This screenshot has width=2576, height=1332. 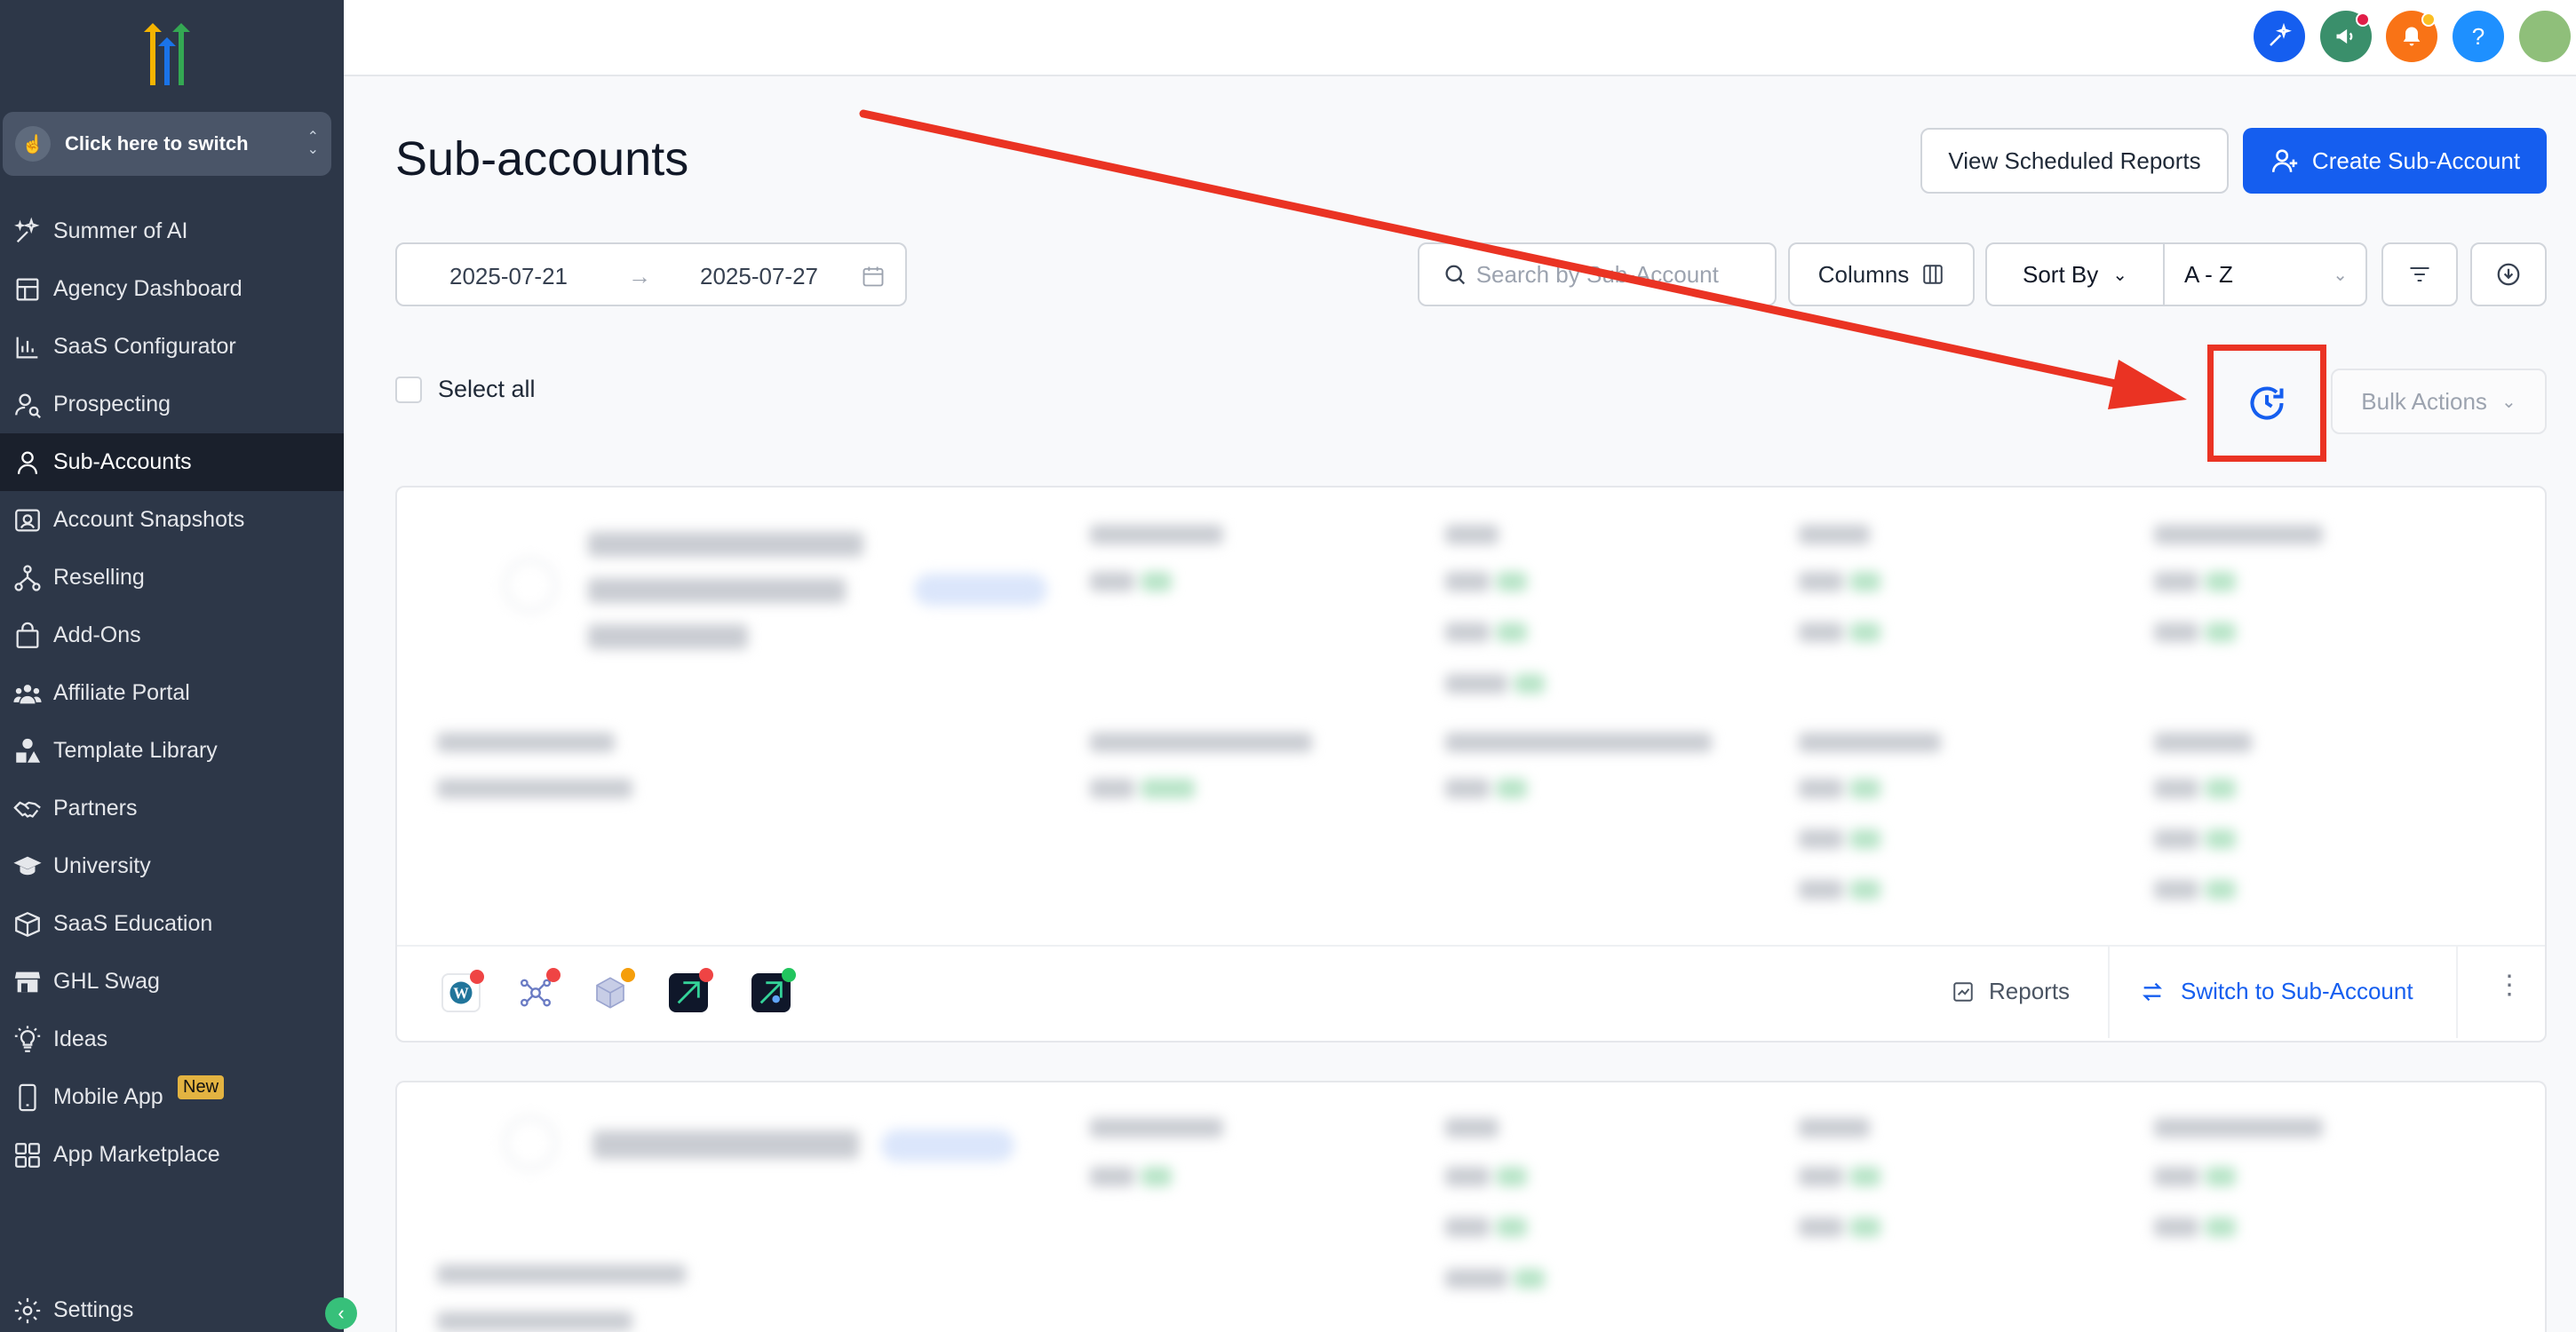 I want to click on view-scheduled-reports-button: View Scheduled Reports, so click(x=2074, y=161).